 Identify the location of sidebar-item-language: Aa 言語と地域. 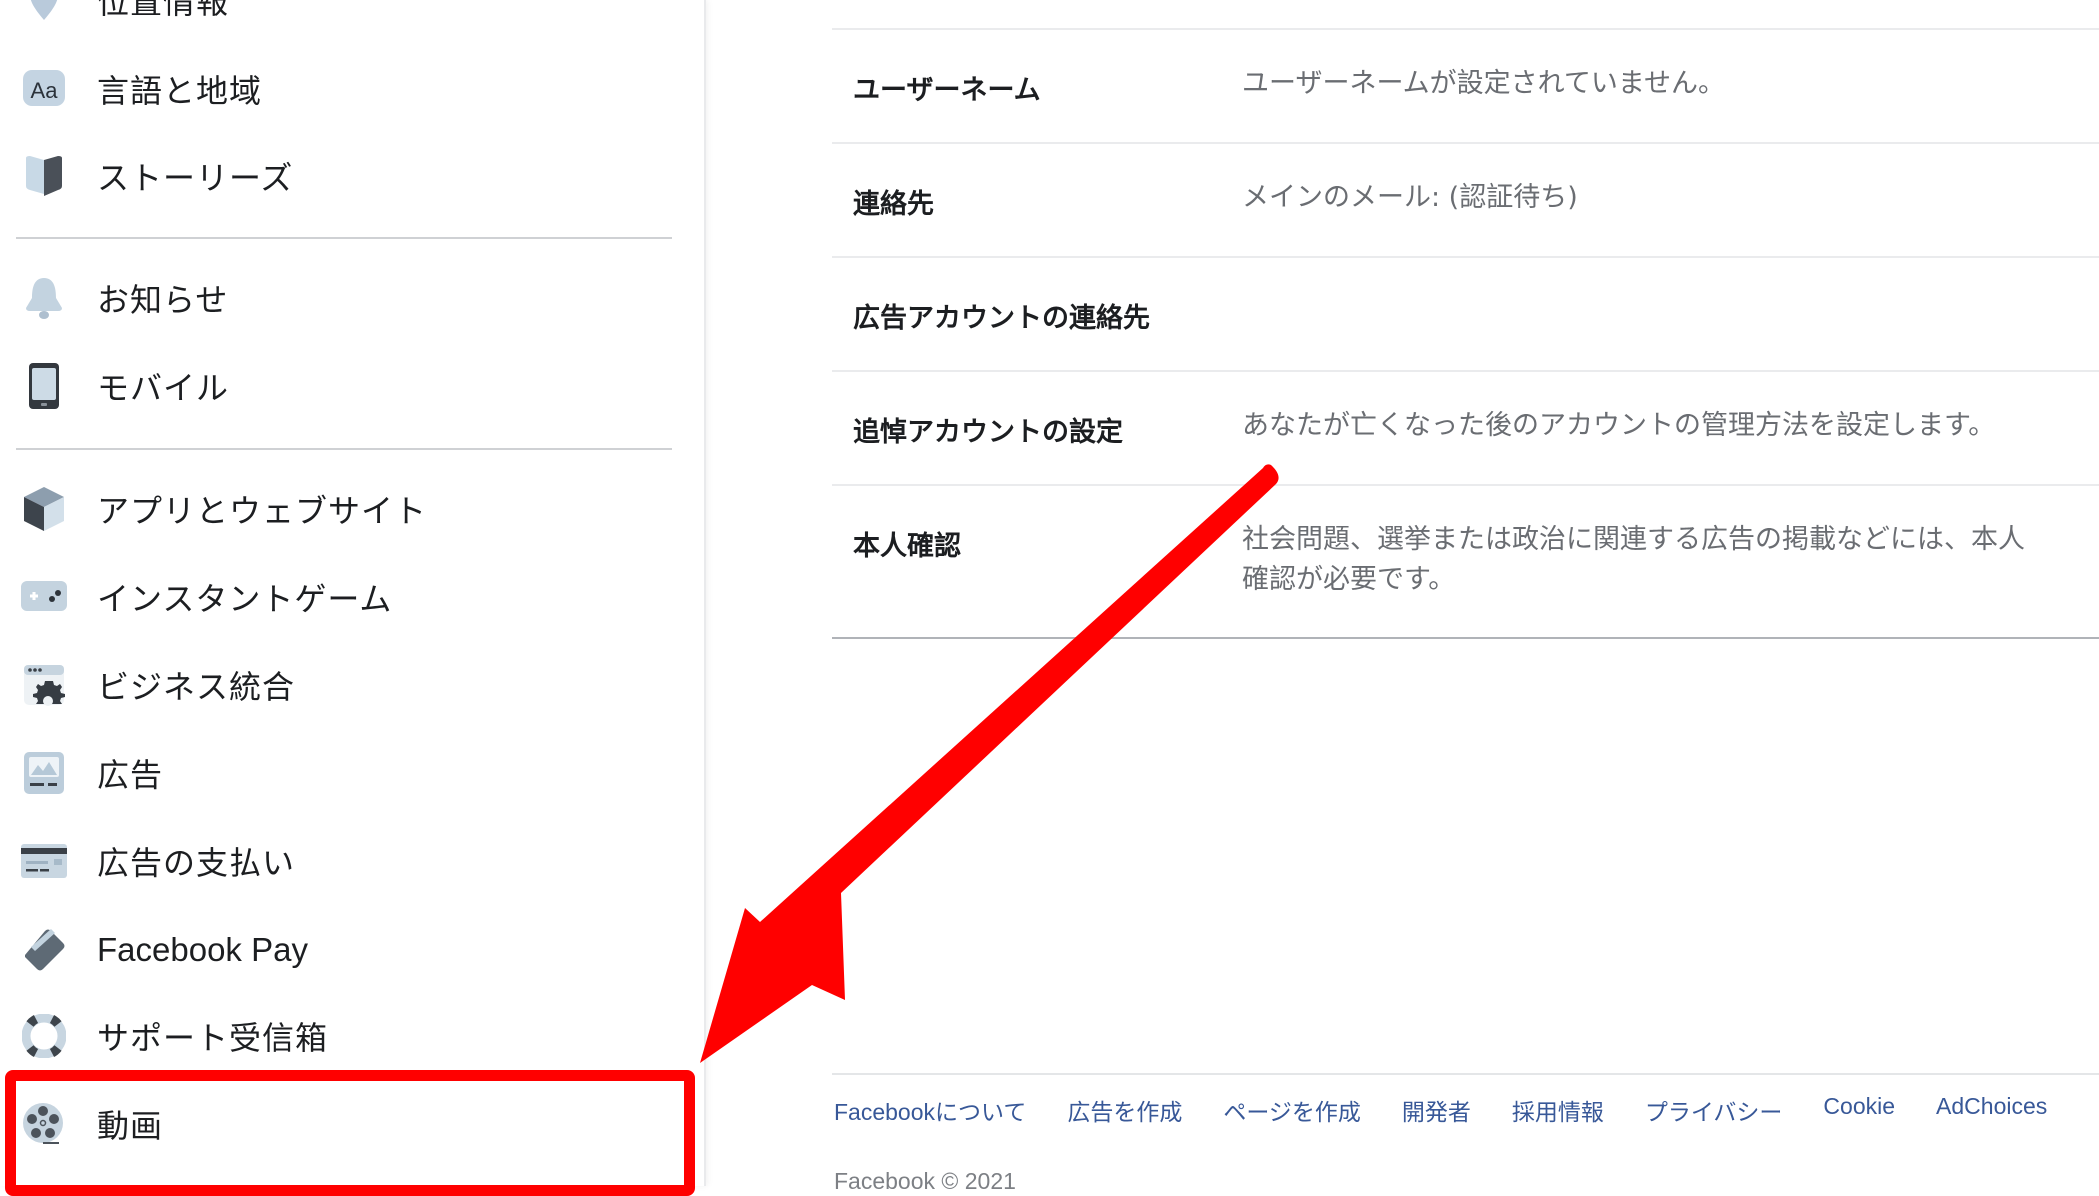
(345, 89).